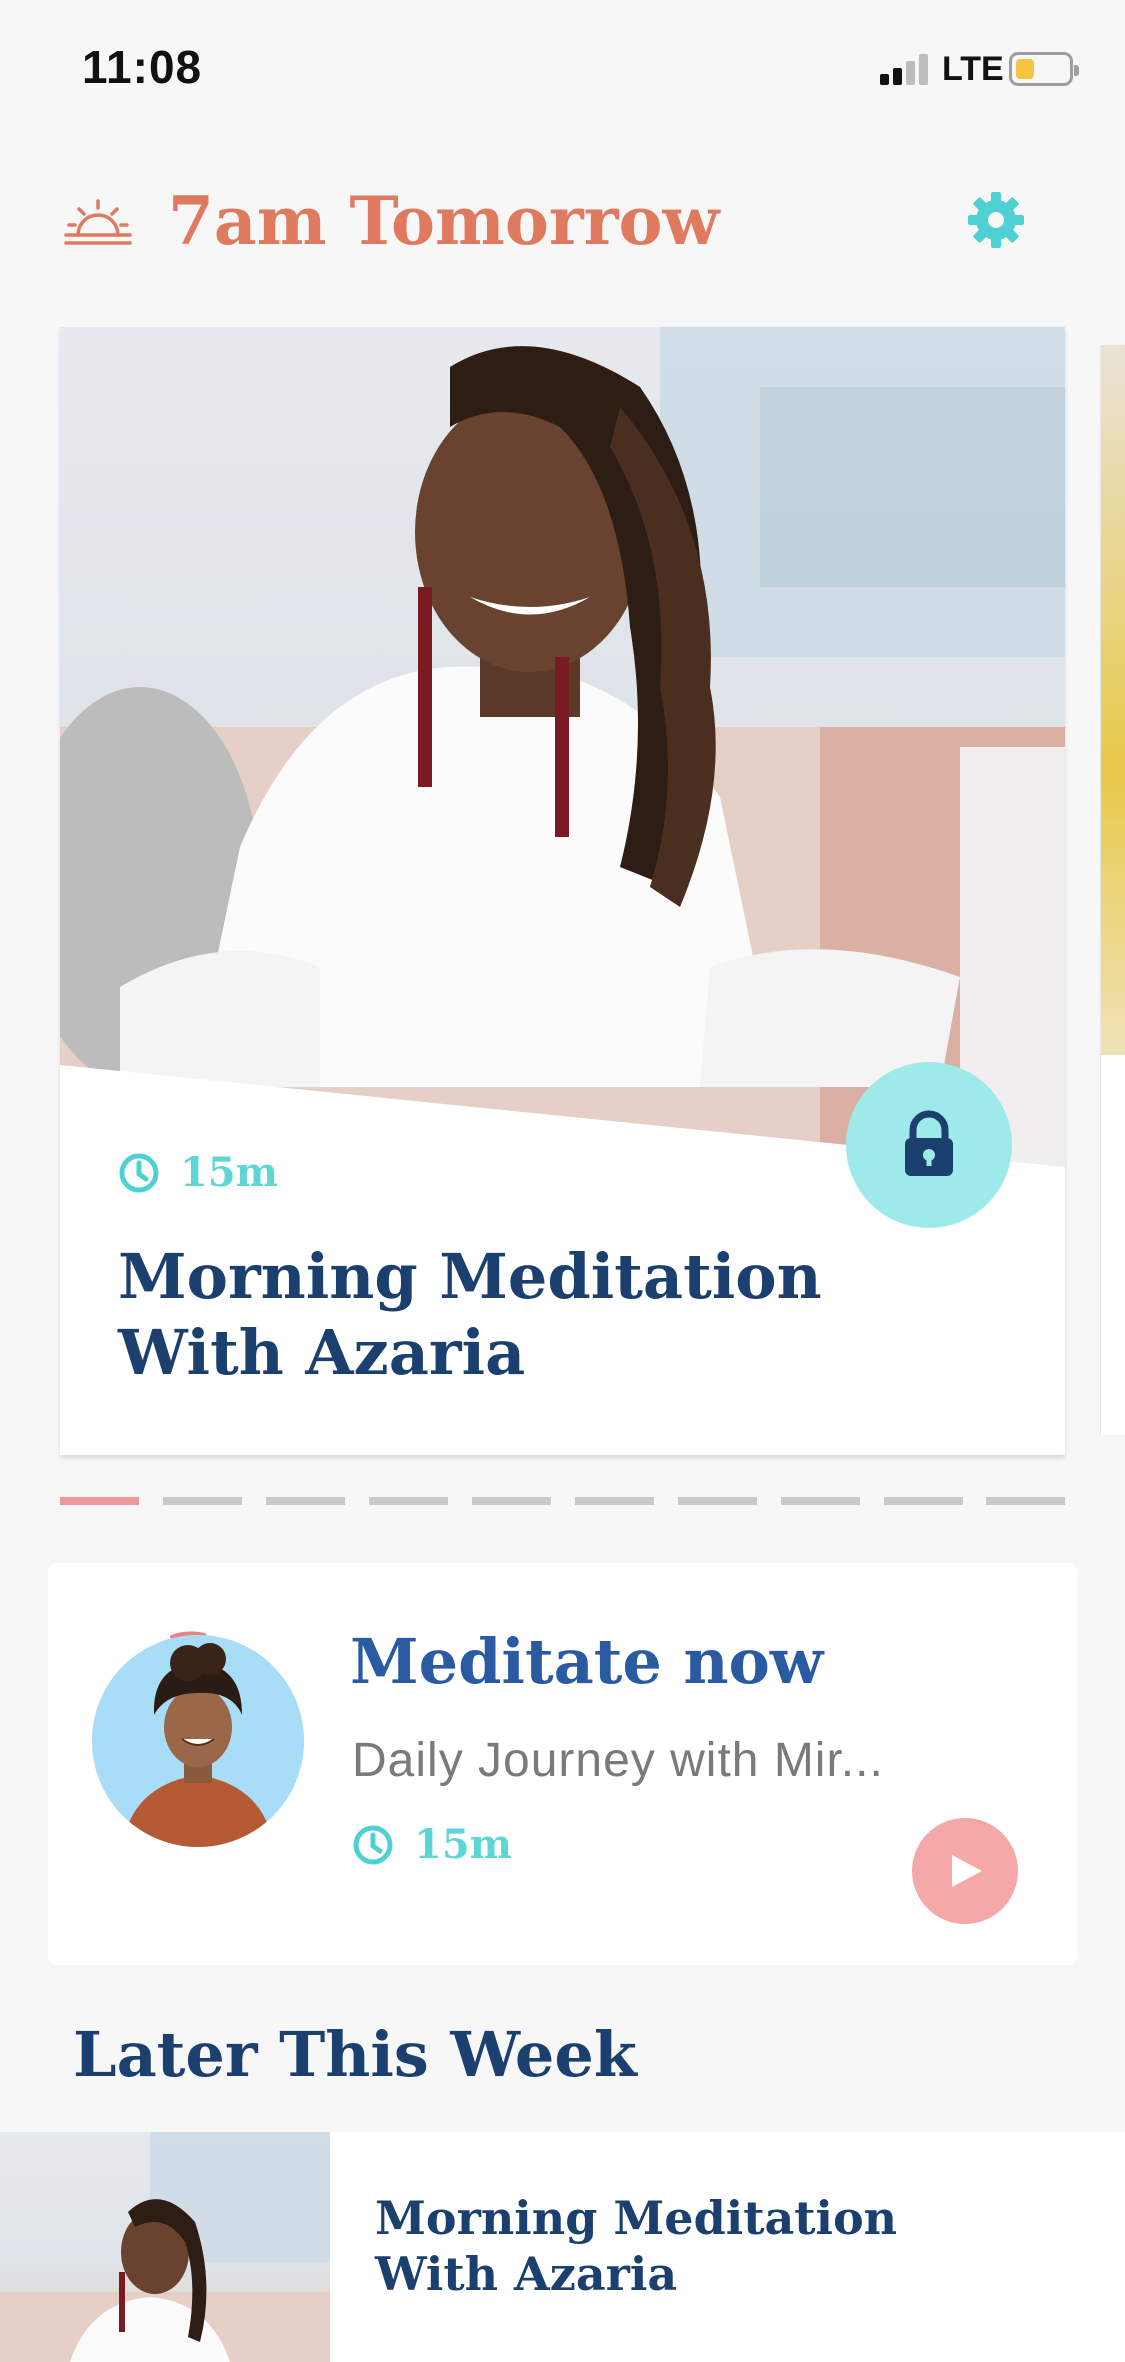 The image size is (1125, 2362). I want to click on meditate-now-duration: 15m, so click(432, 1844).